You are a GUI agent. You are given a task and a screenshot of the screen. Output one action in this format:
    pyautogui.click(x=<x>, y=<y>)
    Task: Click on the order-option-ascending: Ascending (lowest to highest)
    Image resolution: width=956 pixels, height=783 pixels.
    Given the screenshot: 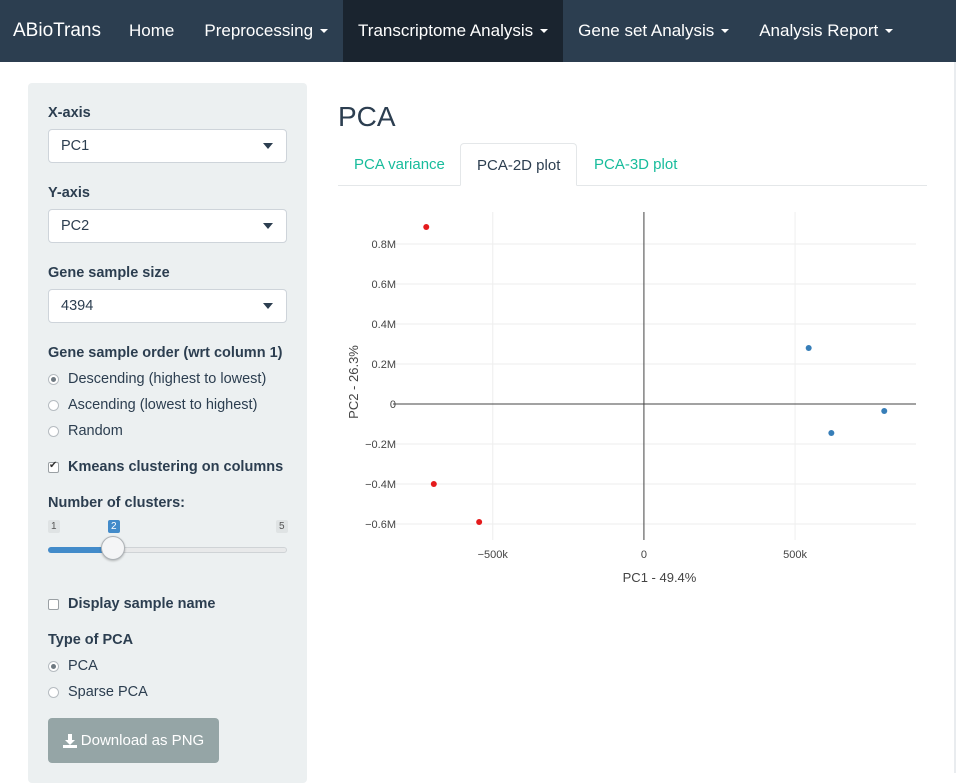 What is the action you would take?
    pyautogui.click(x=152, y=405)
    